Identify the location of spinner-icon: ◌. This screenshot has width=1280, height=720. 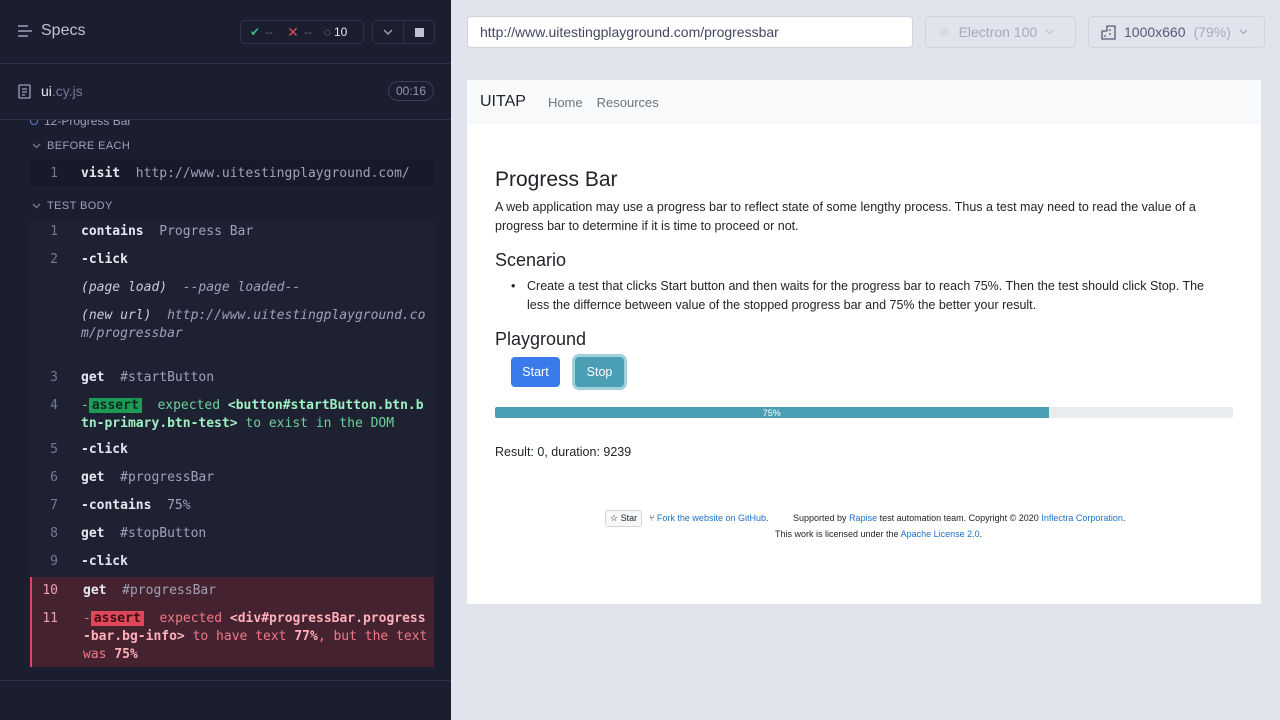
(327, 32).